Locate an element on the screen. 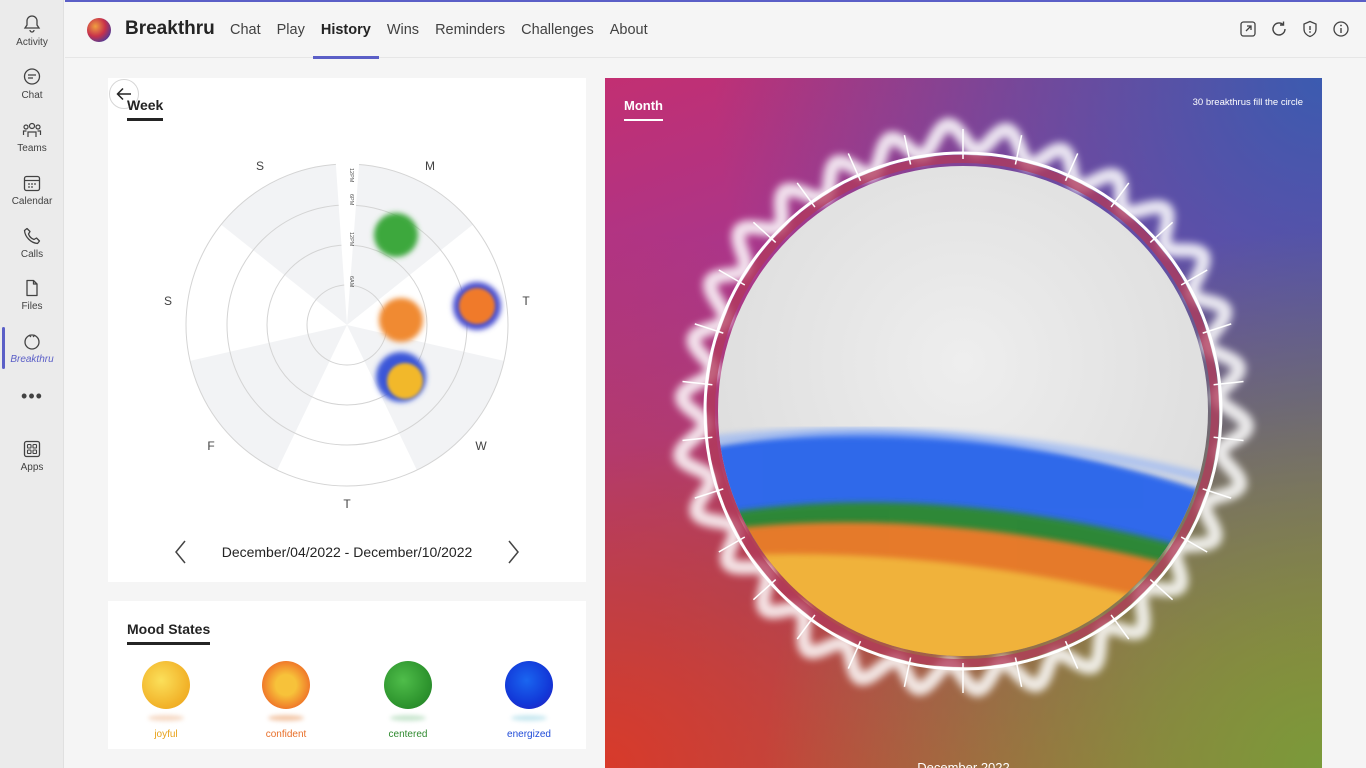 This screenshot has height=768, width=1366. mood-states-title-text: Mood States is located at coordinates (169, 629).